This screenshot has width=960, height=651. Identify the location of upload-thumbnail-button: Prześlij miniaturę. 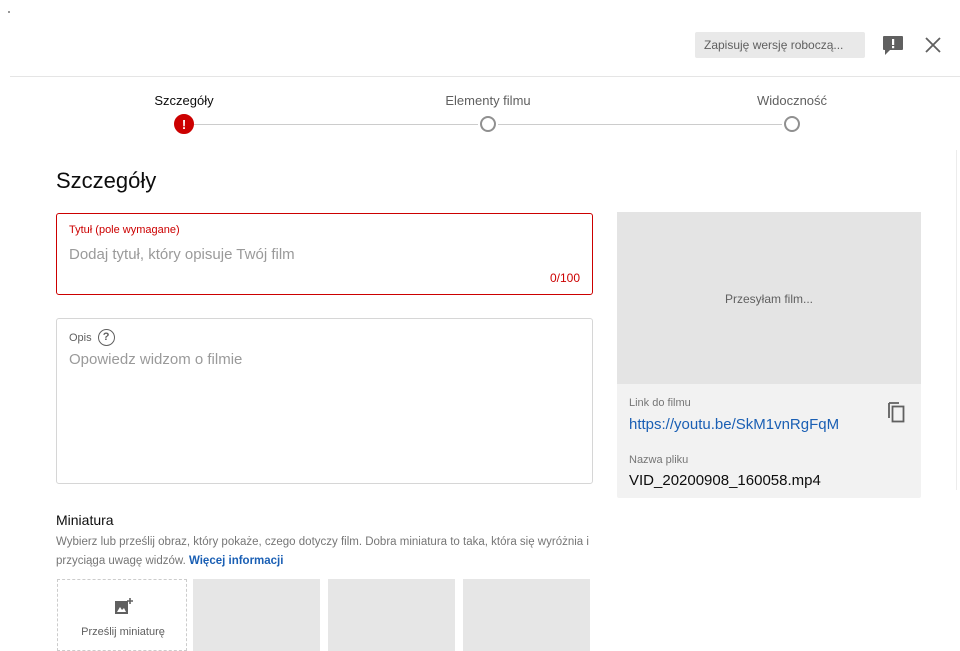
(122, 615).